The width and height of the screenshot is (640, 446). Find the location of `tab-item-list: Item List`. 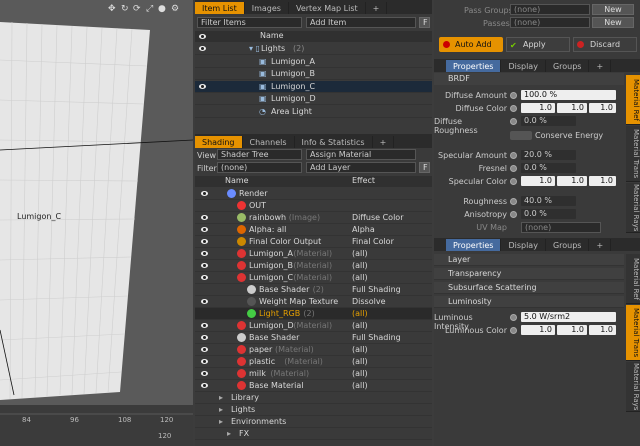

tab-item-list: Item List is located at coordinates (220, 8).